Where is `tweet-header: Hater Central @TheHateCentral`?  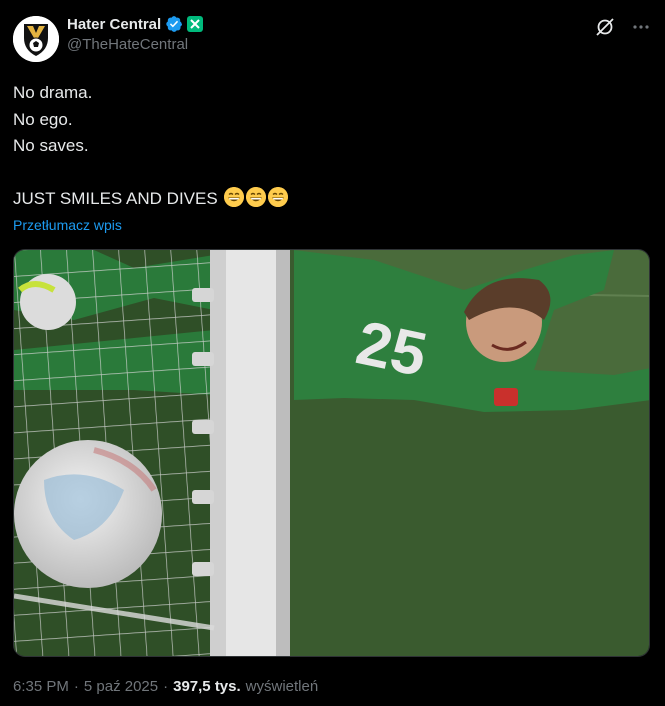 tweet-header: Hater Central @TheHateCentral is located at coordinates (332, 37).